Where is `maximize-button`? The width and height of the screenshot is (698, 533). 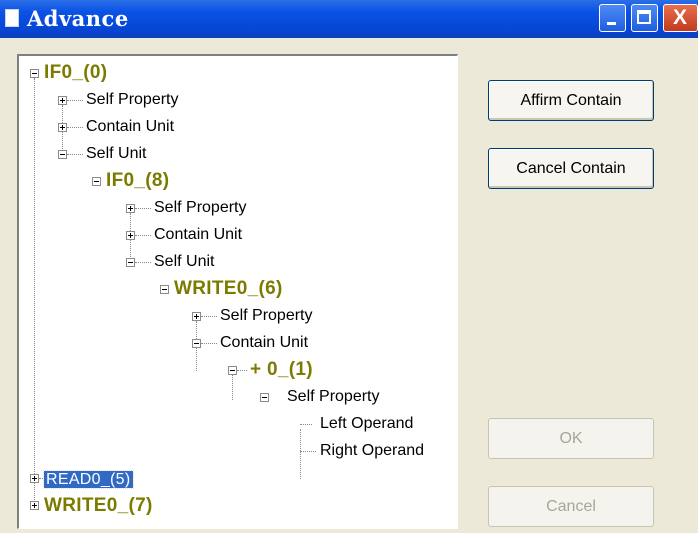 maximize-button is located at coordinates (644, 18).